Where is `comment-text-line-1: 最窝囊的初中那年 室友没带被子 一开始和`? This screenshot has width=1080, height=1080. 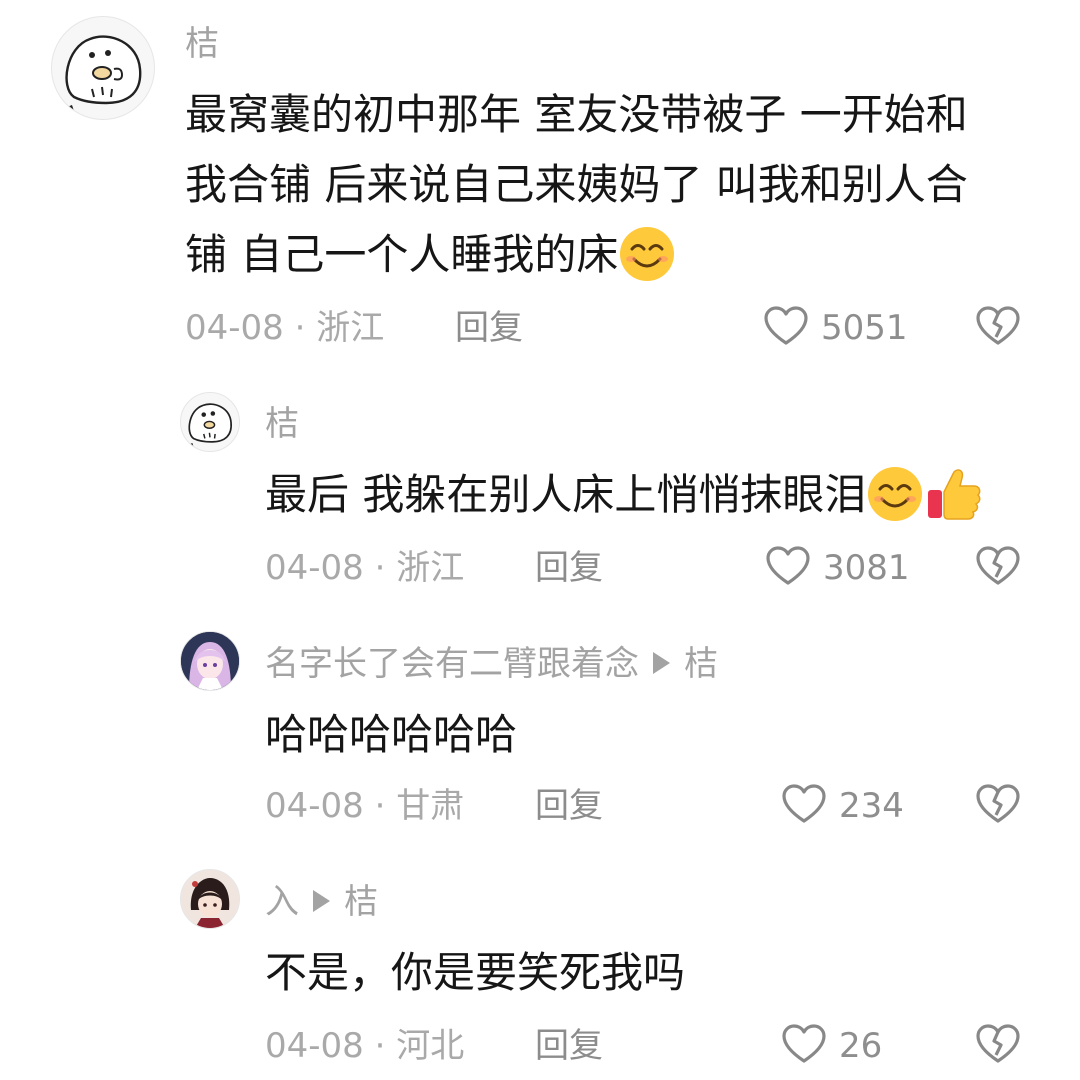 comment-text-line-1: 最窝囊的初中那年 室友没带被子 一开始和 is located at coordinates (576, 114).